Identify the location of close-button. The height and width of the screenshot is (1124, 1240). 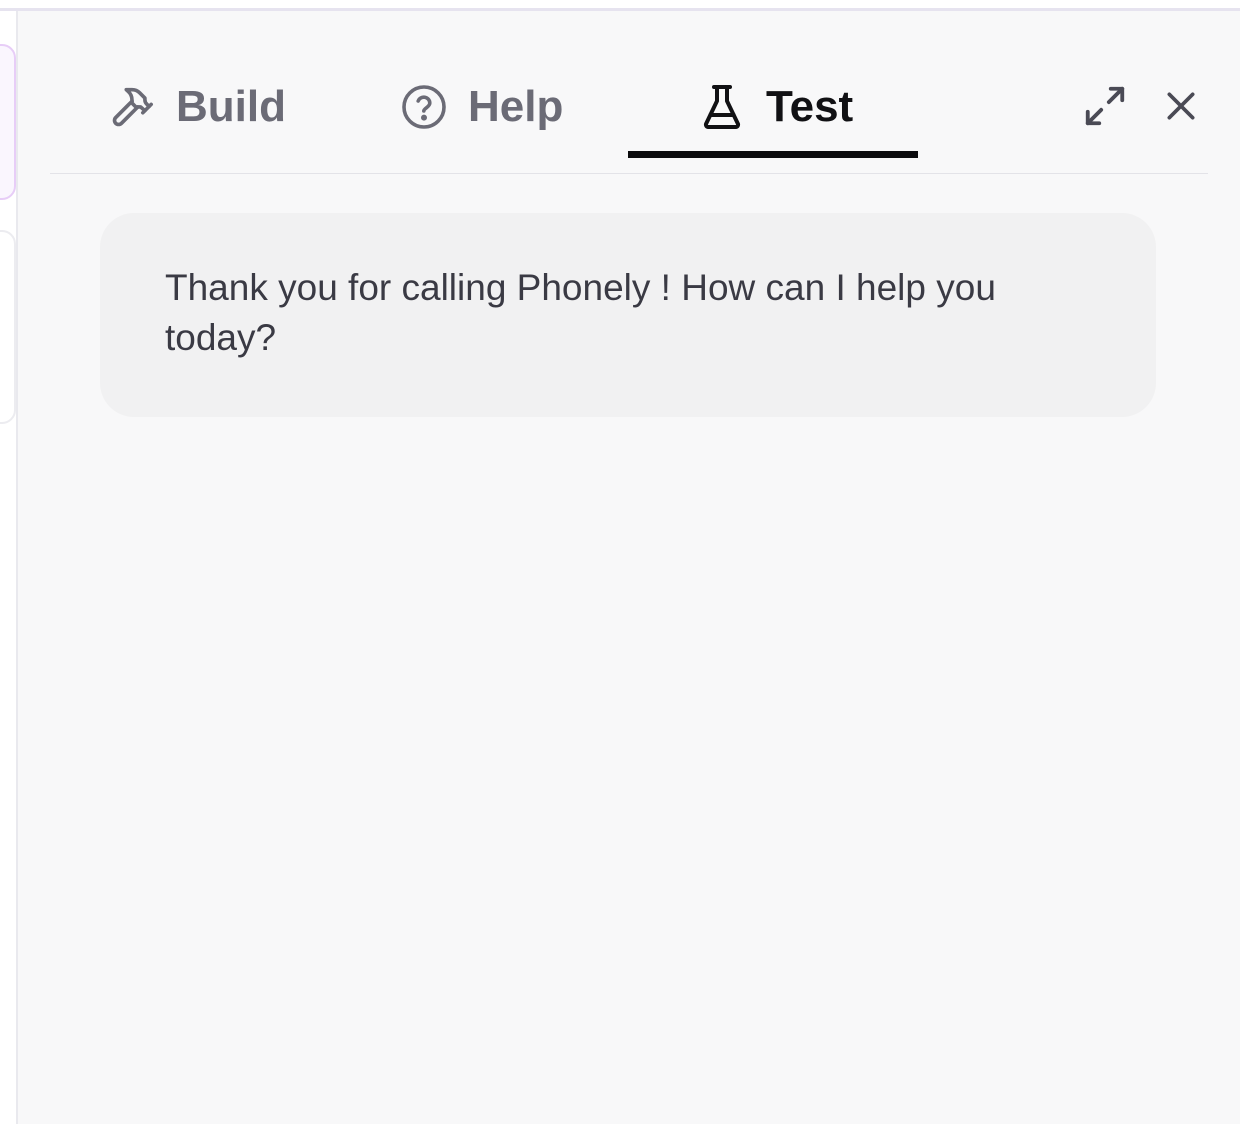
(1181, 108).